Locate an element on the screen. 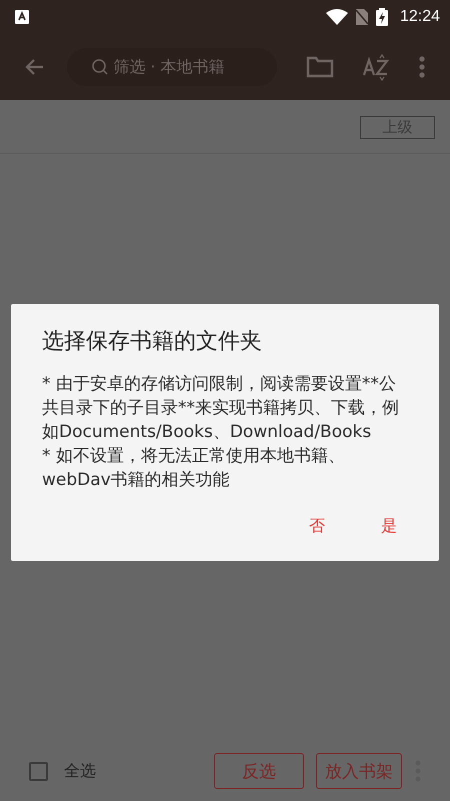 The image size is (450, 801). add-to-shelf-button: 放入书架 is located at coordinates (359, 771).